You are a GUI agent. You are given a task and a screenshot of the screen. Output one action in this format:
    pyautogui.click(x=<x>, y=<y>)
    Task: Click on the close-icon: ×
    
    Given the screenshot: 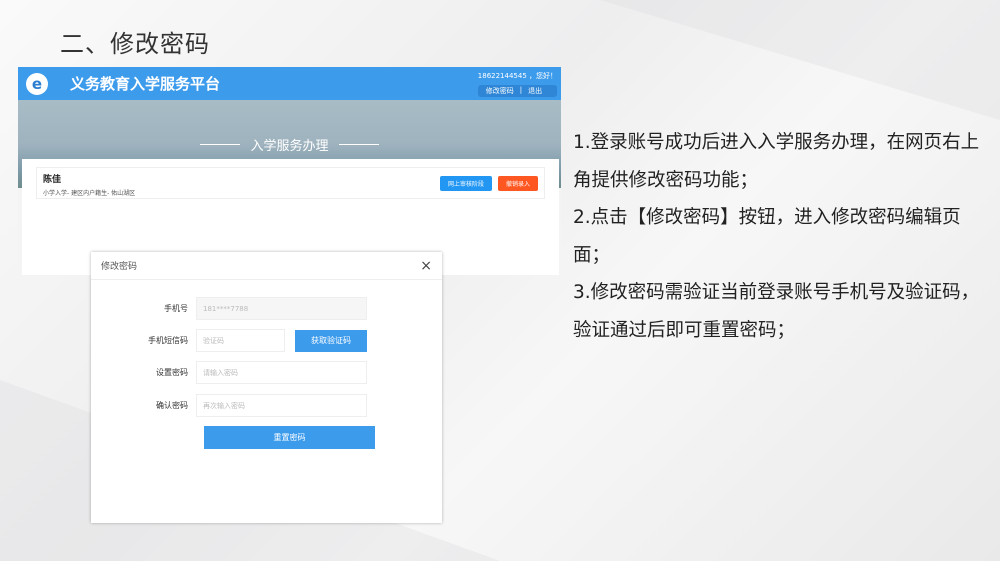 What is the action you would take?
    pyautogui.click(x=426, y=266)
    